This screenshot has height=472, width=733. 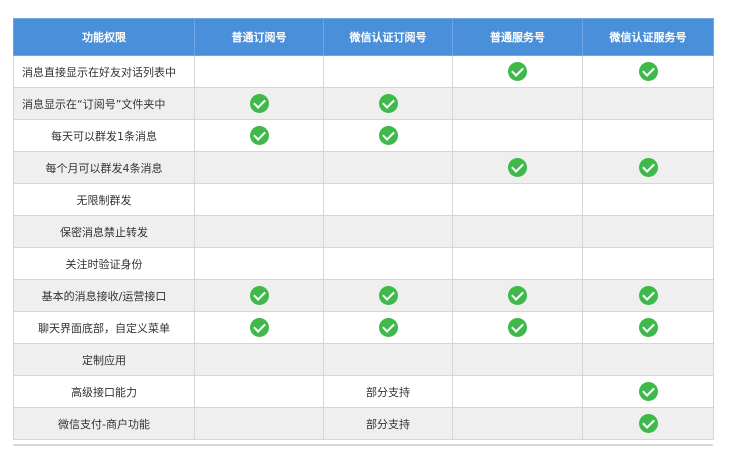 I want to click on table-row: 消息直接显示在好友对话列表中, so click(x=363, y=71).